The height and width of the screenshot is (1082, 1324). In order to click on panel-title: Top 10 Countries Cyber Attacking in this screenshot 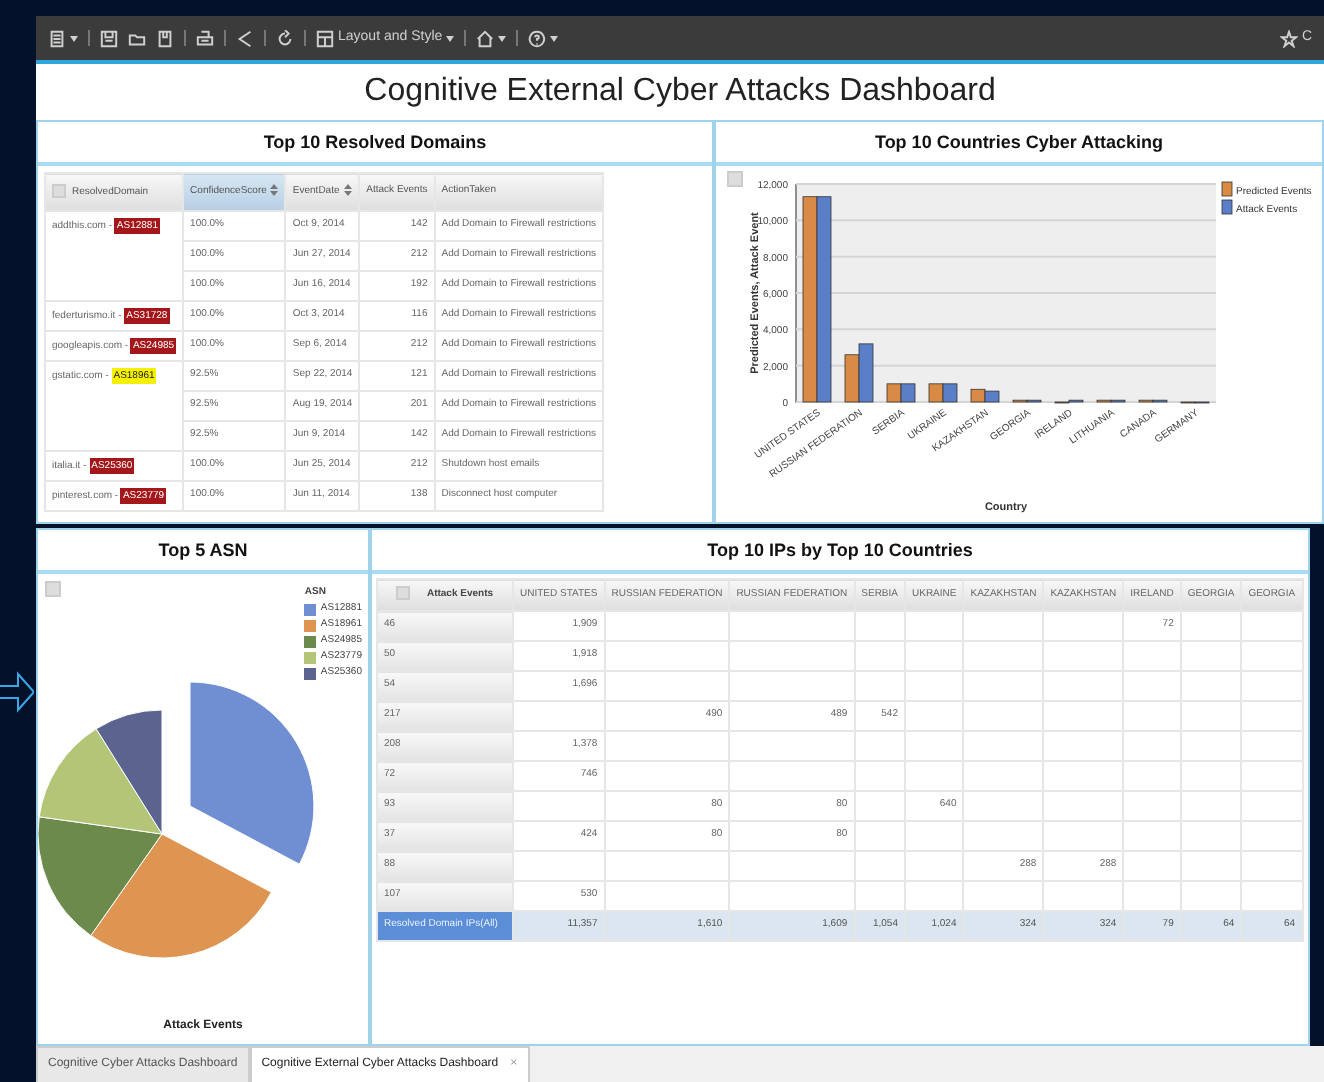, I will do `click(1019, 144)`.